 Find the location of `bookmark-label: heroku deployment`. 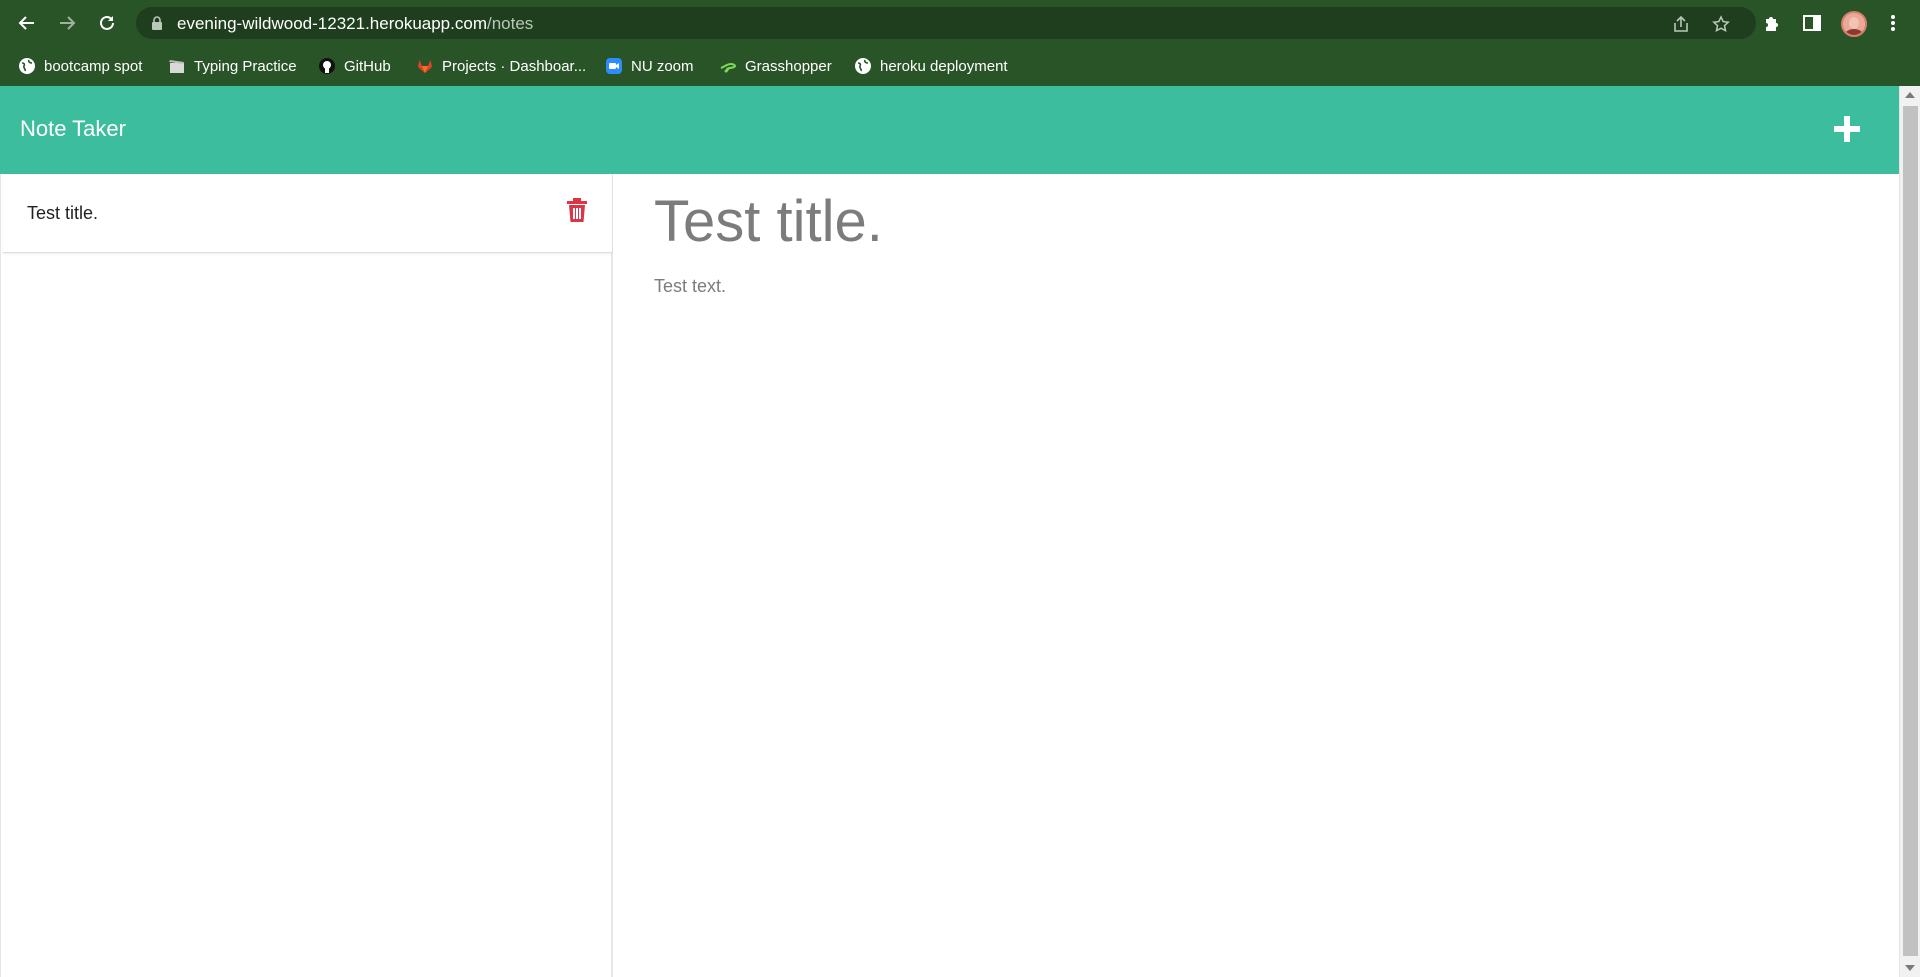

bookmark-label: heroku deployment is located at coordinates (944, 66).